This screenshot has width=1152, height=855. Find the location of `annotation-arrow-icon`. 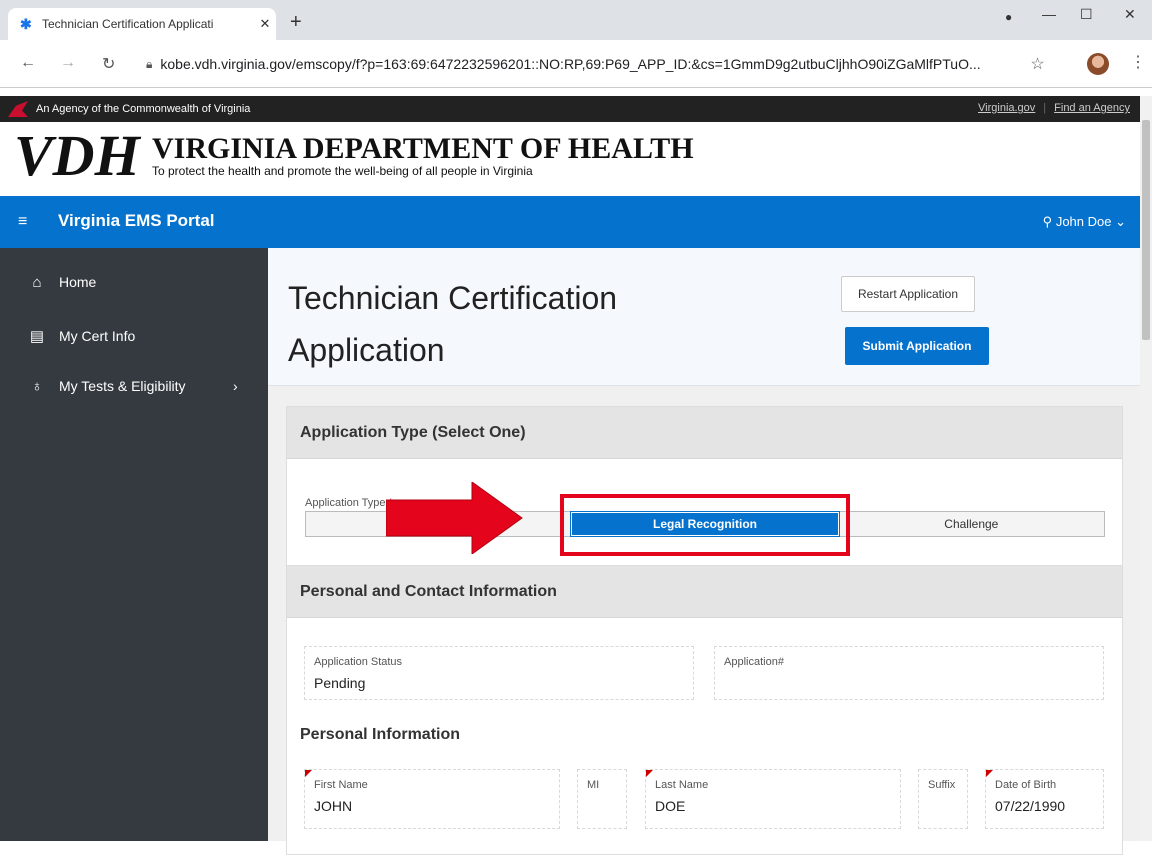

annotation-arrow-icon is located at coordinates (454, 518).